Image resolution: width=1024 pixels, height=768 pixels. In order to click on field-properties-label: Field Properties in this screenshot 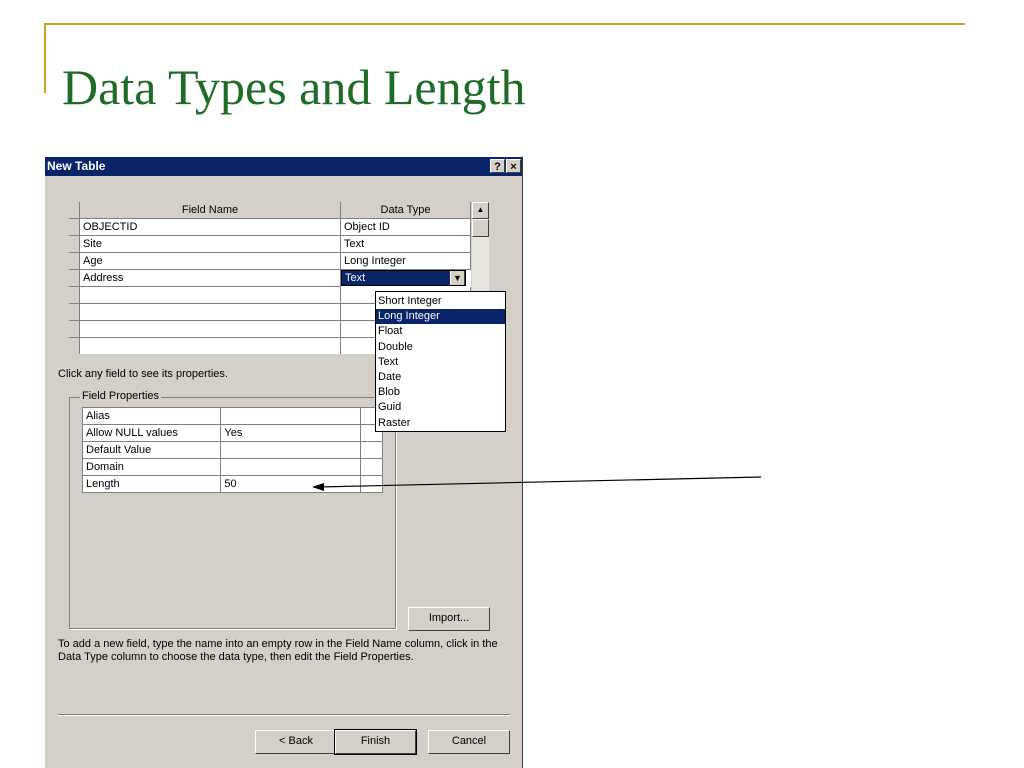, I will do `click(121, 396)`.